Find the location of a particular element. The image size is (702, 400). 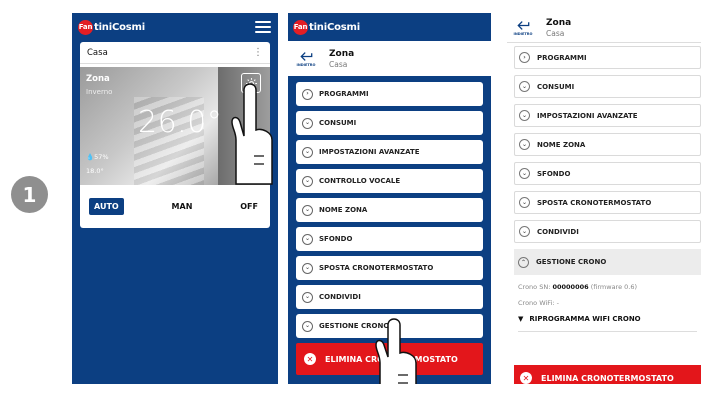

setpoint-readout: 18.0° is located at coordinates (95, 171).